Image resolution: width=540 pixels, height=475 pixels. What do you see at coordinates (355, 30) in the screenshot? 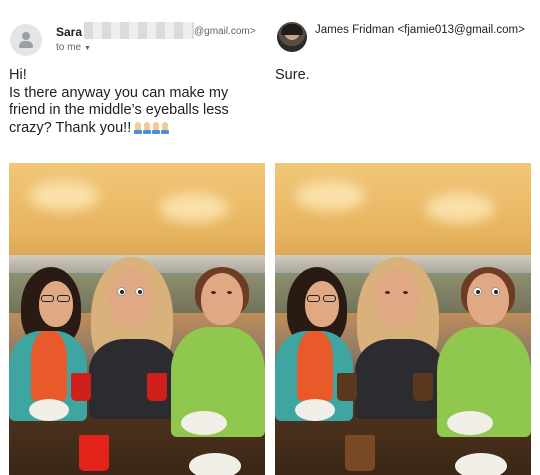
I see `reply-sender-name: James Fridman` at bounding box center [355, 30].